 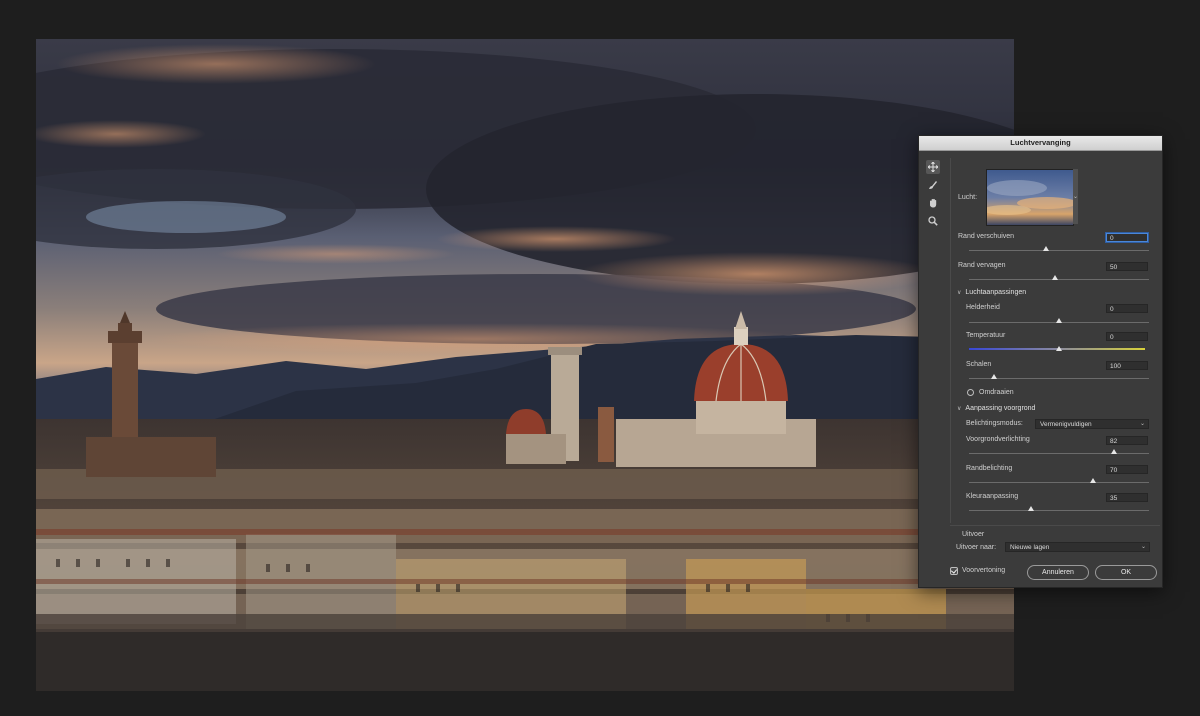 What do you see at coordinates (1031, 508) in the screenshot?
I see `color-adjust-slider` at bounding box center [1031, 508].